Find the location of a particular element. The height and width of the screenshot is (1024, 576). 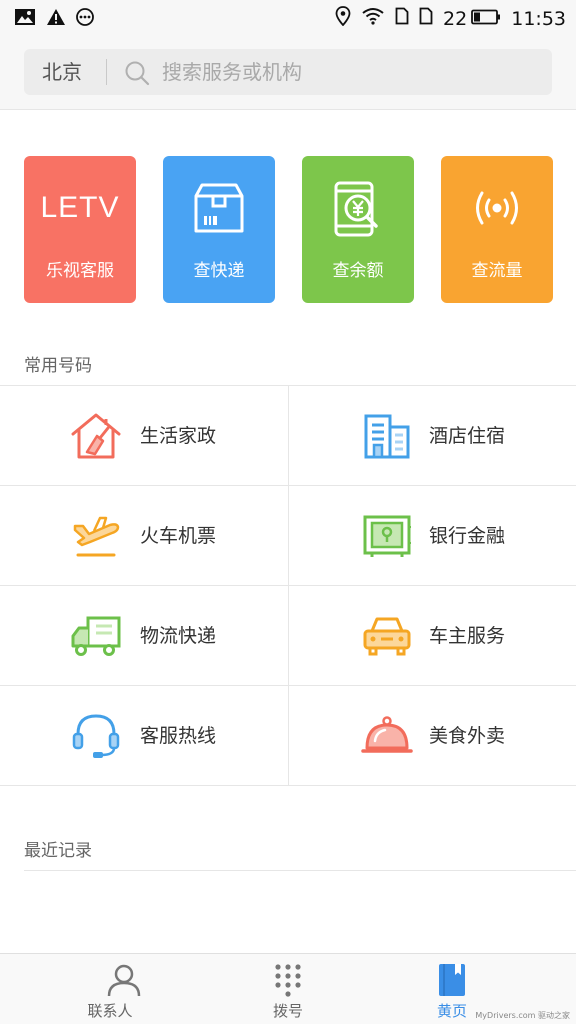

item-customer-hotline: 客服热线 is located at coordinates (144, 736).